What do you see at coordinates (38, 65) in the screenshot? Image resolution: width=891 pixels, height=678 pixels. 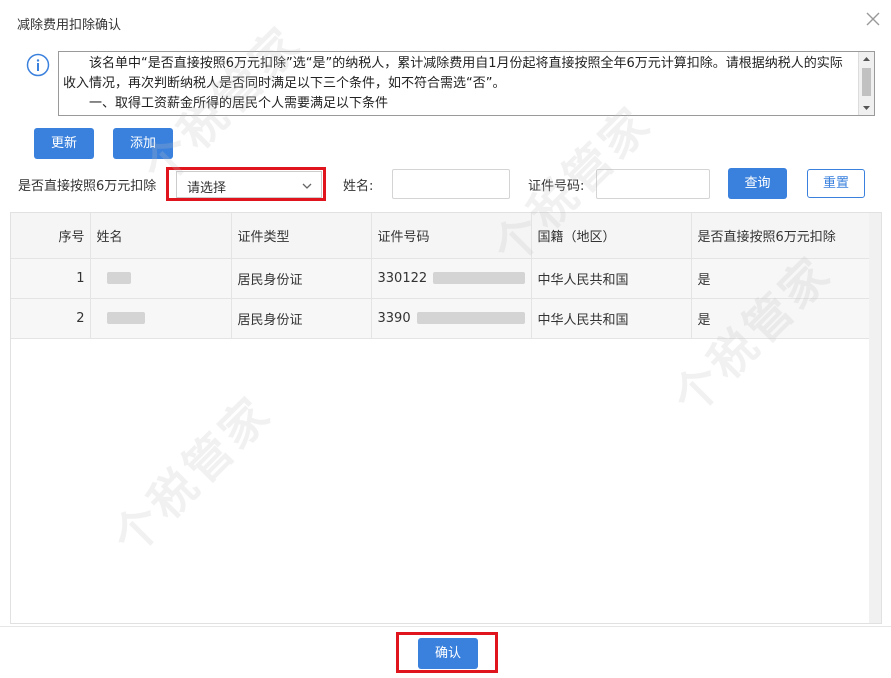 I see `info-icon` at bounding box center [38, 65].